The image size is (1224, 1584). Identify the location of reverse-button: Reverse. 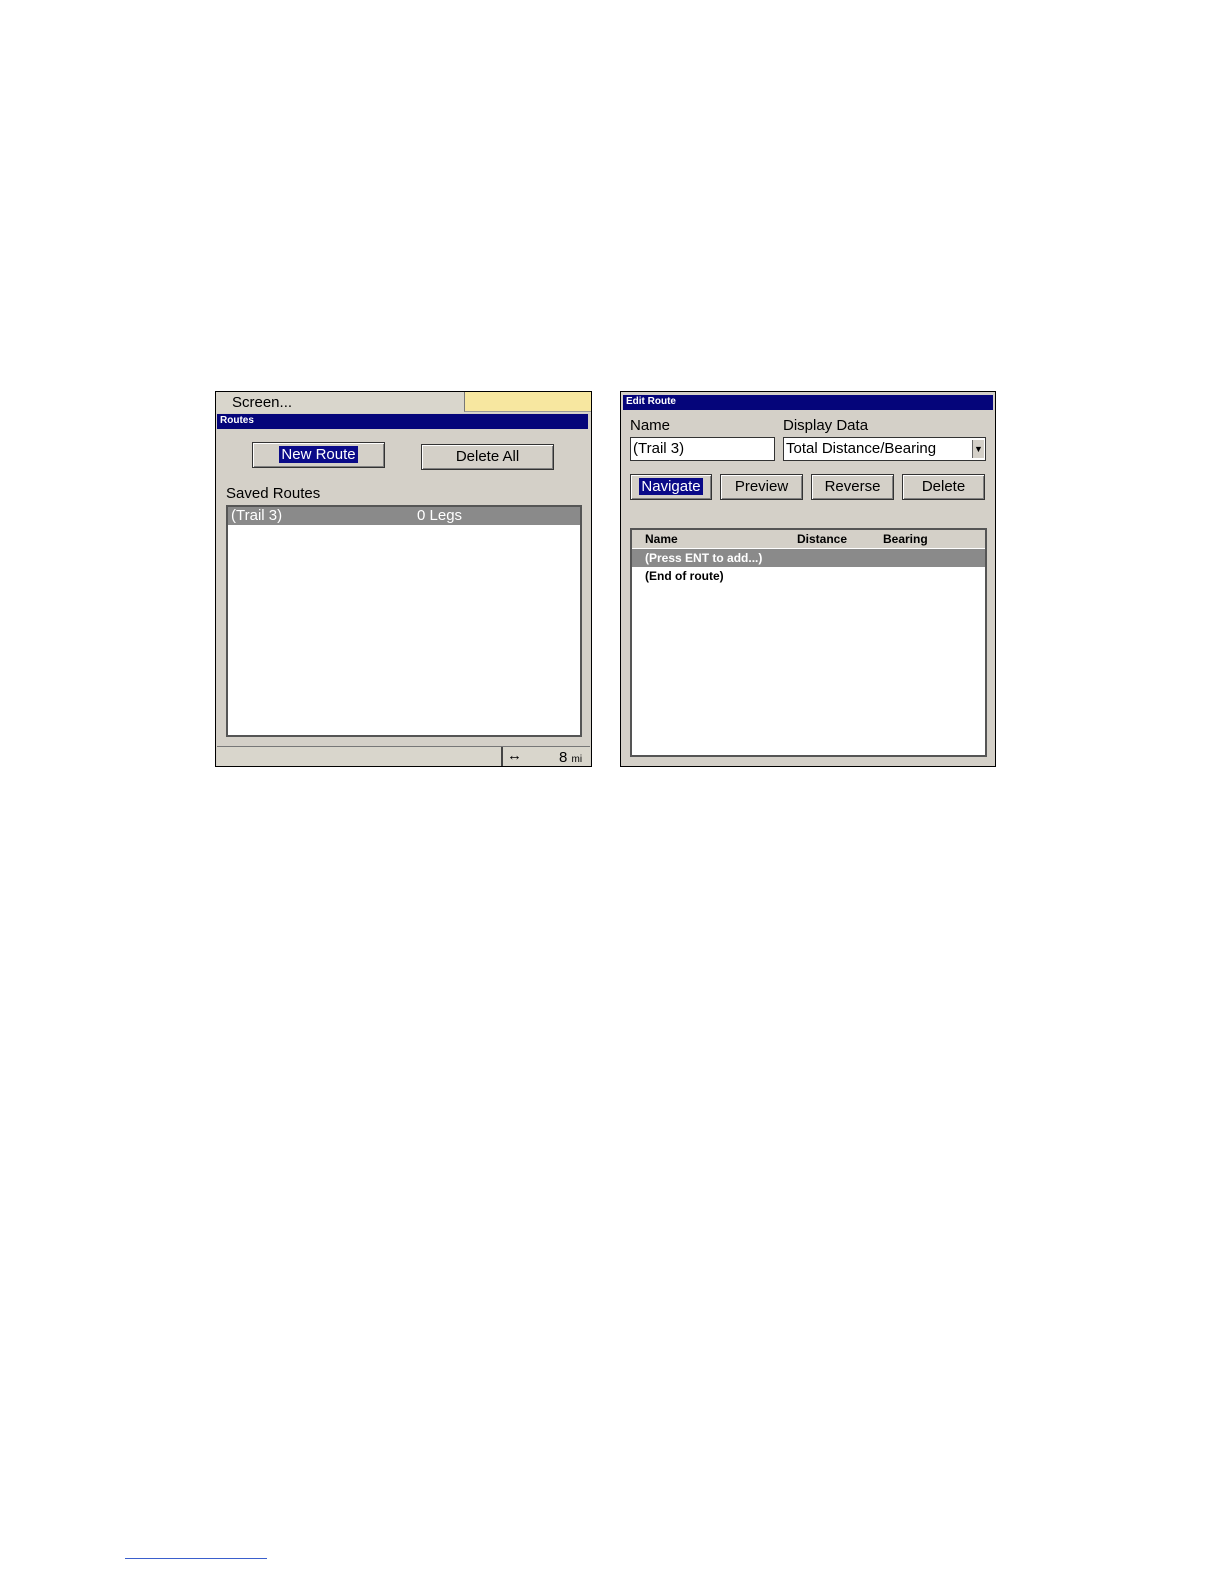
(852, 487).